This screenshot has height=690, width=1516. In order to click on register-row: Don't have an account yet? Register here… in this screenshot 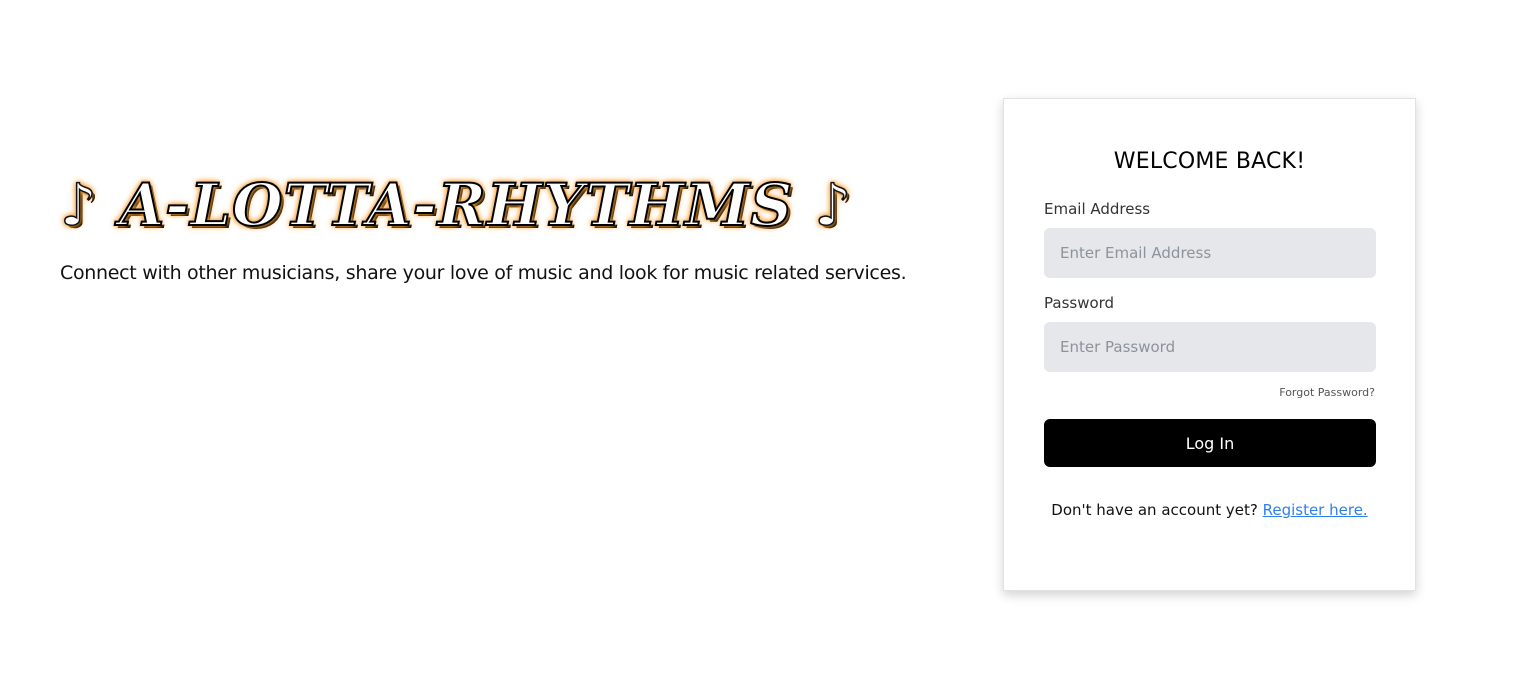, I will do `click(1209, 510)`.